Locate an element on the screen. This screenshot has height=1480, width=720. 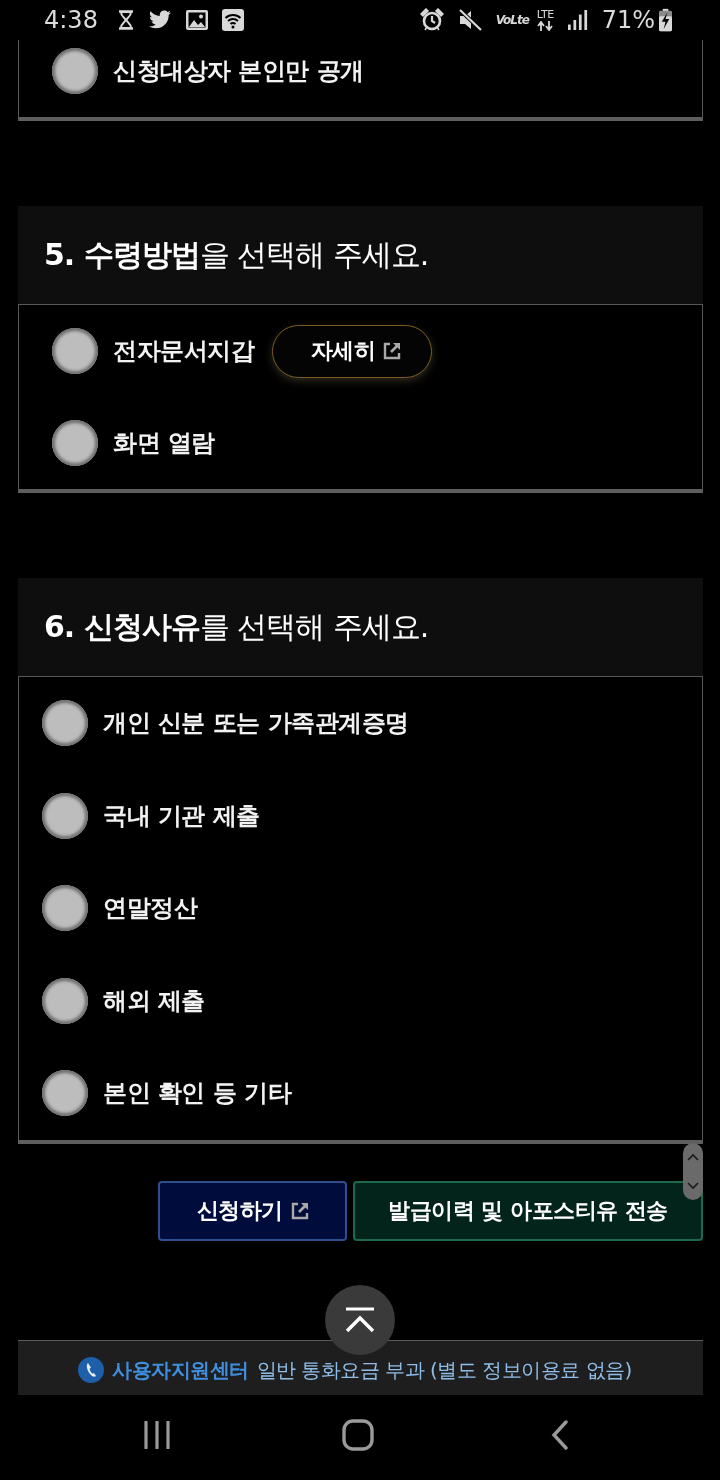
wifi-icon is located at coordinates (232, 20).